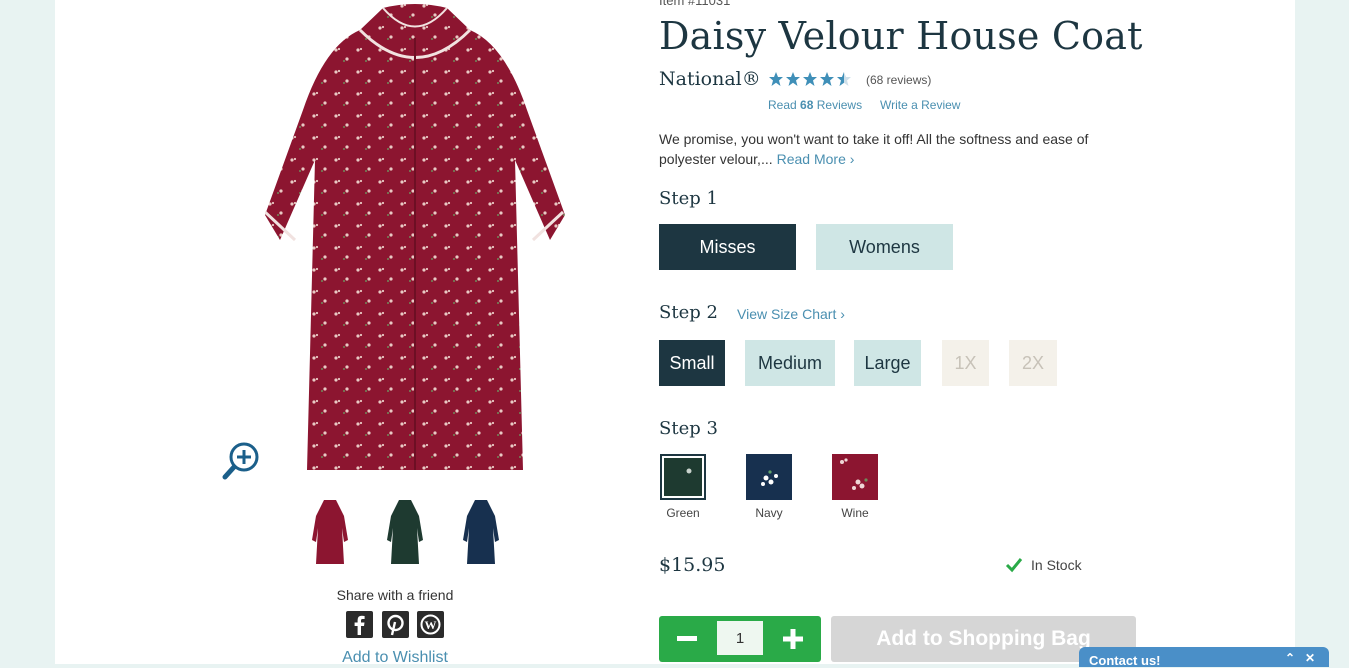 The image size is (1349, 668). I want to click on quantity-input, so click(740, 638).